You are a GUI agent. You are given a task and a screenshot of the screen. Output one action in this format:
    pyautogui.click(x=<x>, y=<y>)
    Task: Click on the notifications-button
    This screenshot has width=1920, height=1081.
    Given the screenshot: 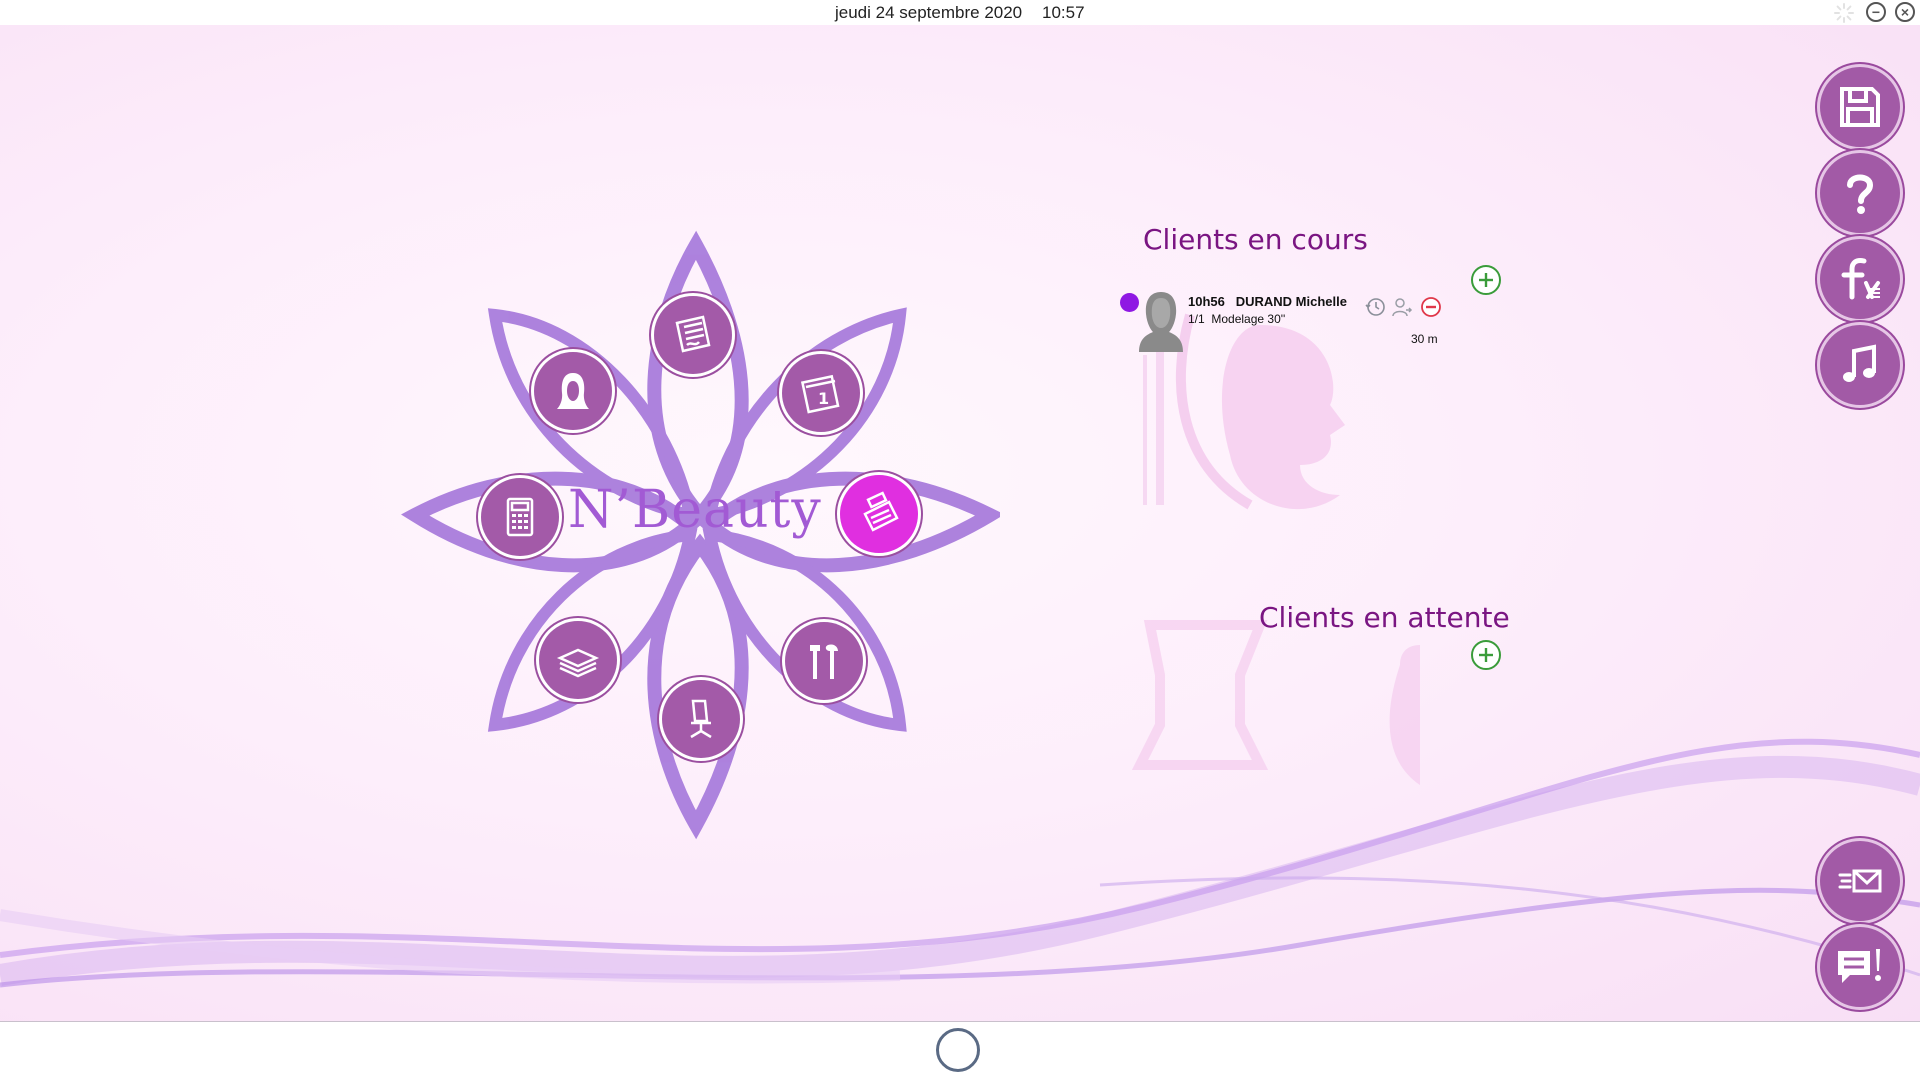 What is the action you would take?
    pyautogui.click(x=1860, y=967)
    